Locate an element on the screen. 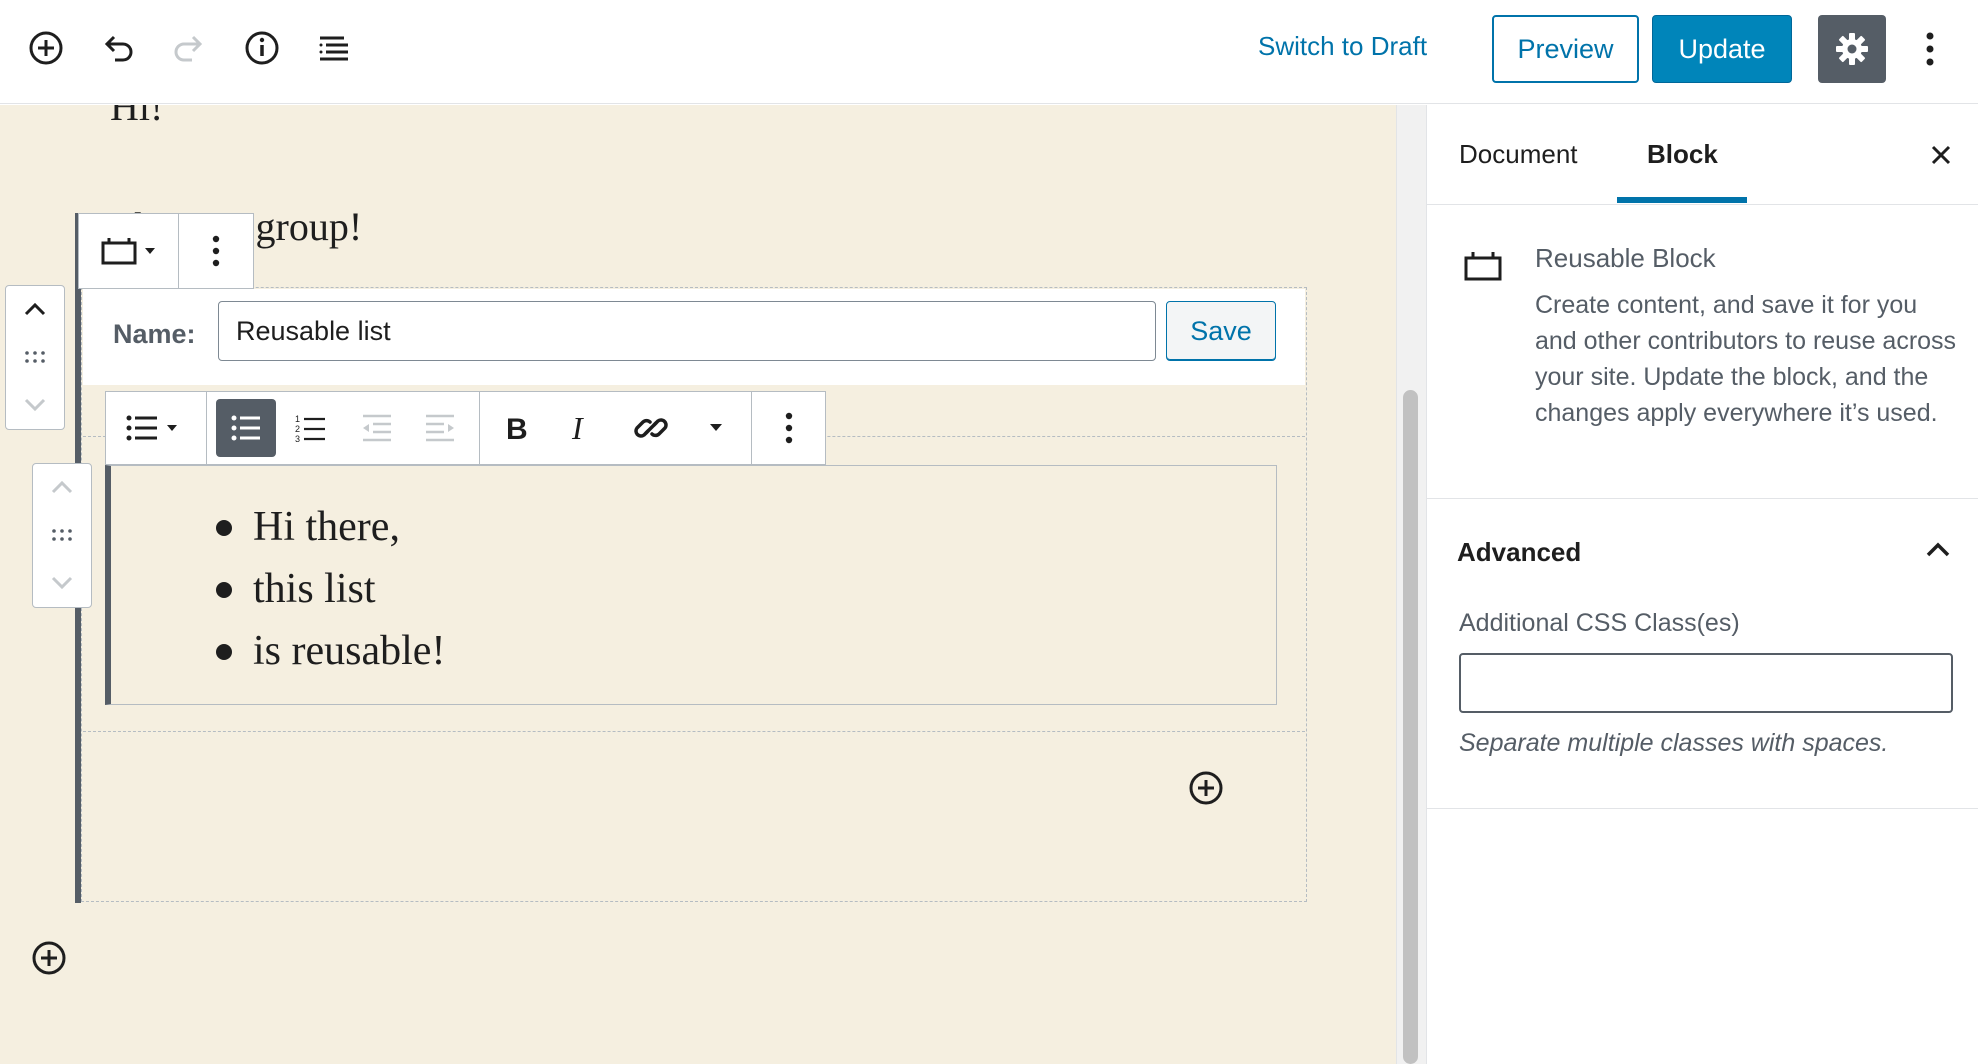  list-item: Hi there, is located at coordinates (330, 527).